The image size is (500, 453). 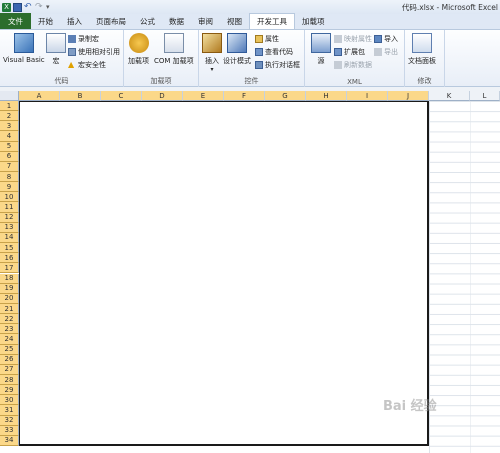 I want to click on relative-references-button: 使用相对引用, so click(x=94, y=51).